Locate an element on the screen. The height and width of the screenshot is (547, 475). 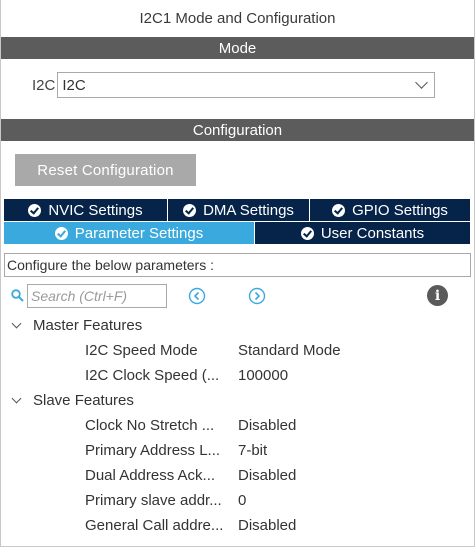
tab-nvic-settings: NVIC Settings is located at coordinates (85, 210).